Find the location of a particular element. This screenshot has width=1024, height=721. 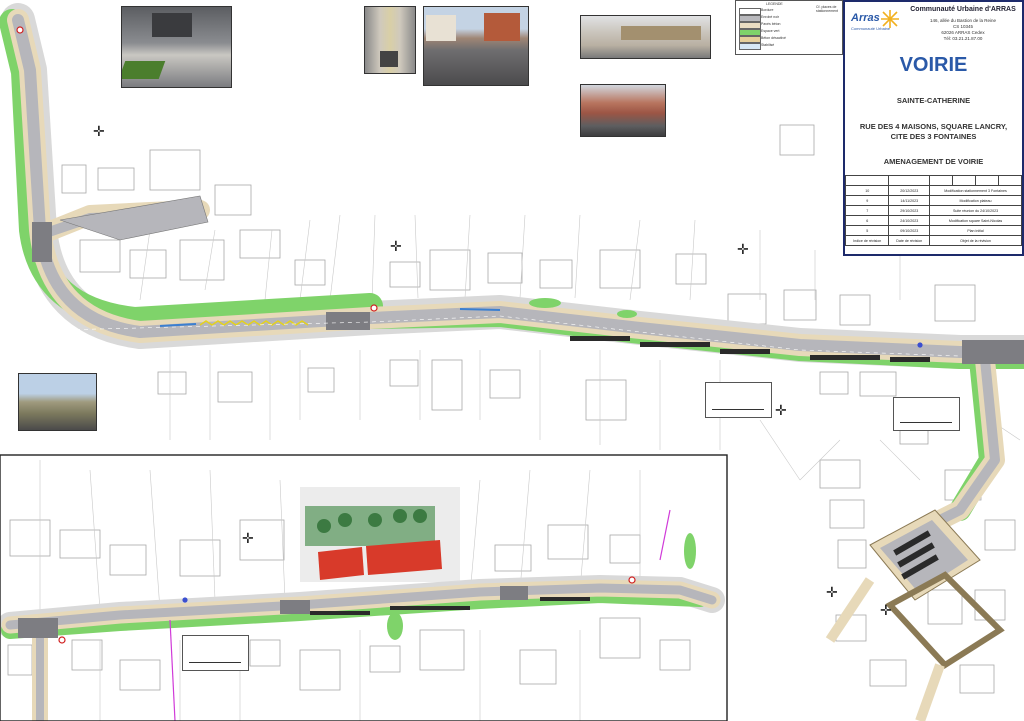

table-row: 9 14/11/2023 Modification plateau is located at coordinates (933, 200).